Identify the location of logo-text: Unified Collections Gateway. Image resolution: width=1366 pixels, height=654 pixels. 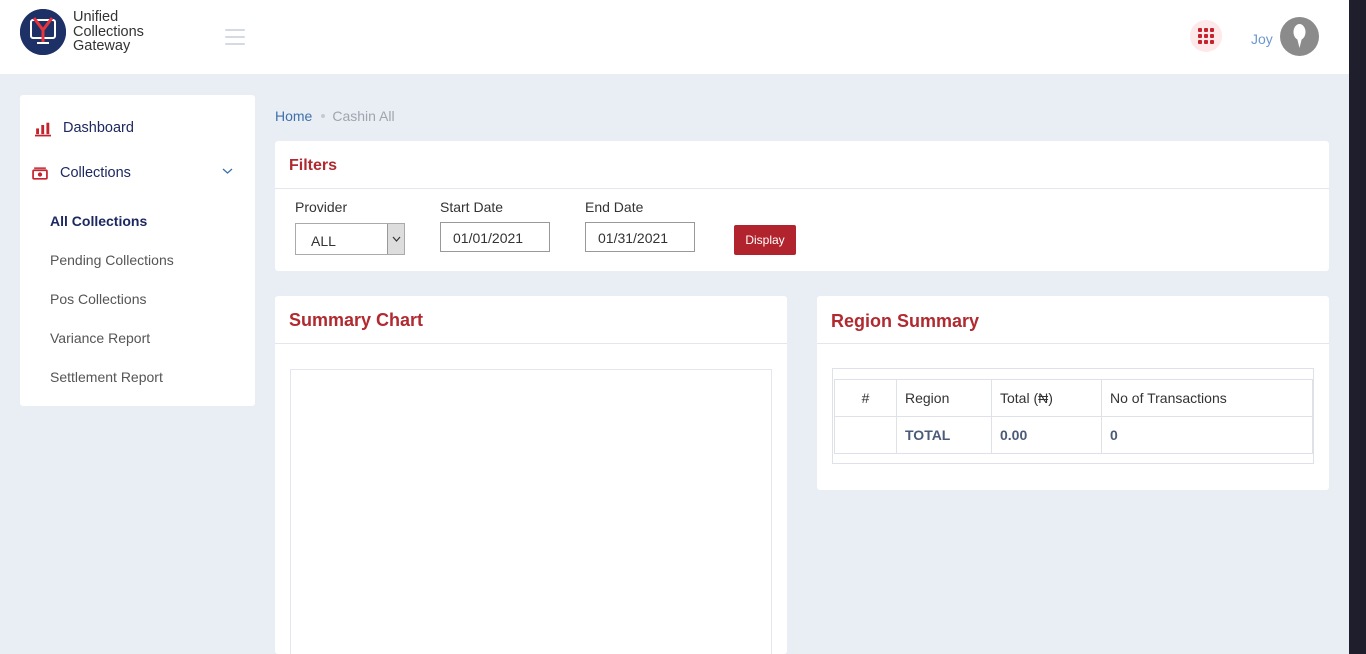
(108, 32).